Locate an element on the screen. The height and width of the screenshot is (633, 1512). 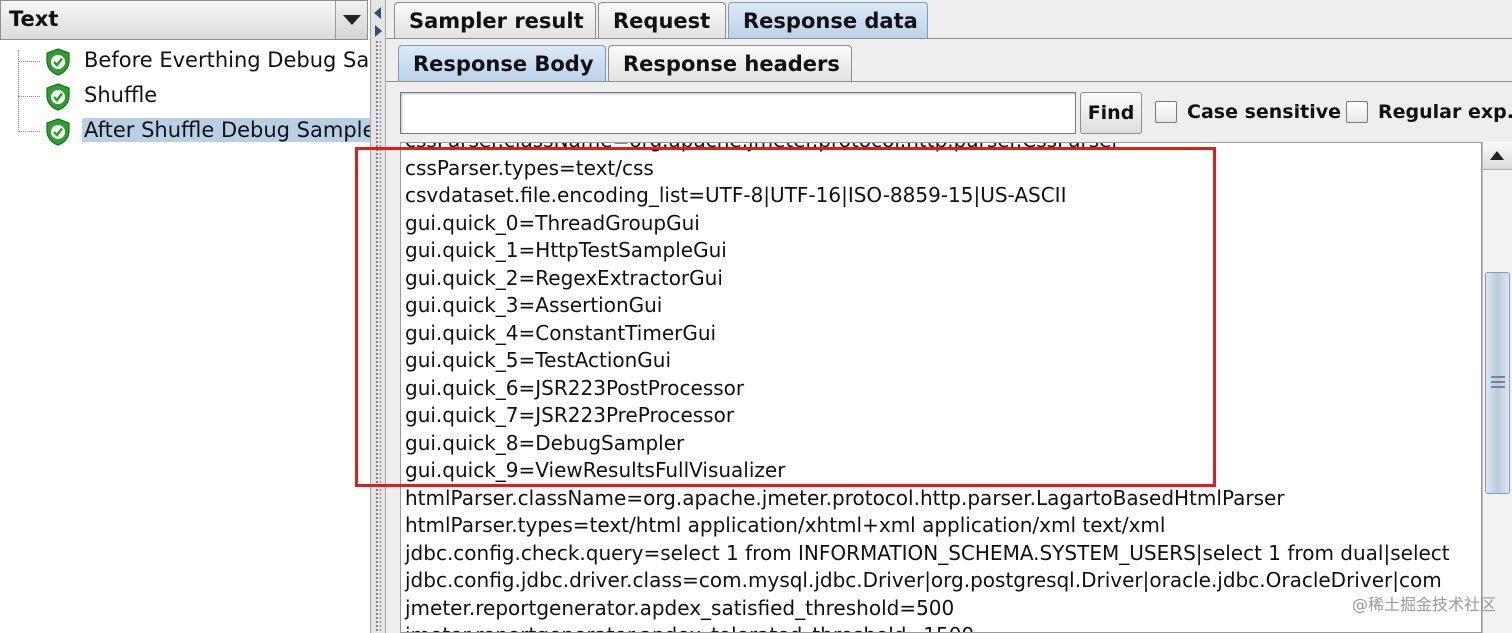
tab-response-headers: Response headers is located at coordinates (730, 63).